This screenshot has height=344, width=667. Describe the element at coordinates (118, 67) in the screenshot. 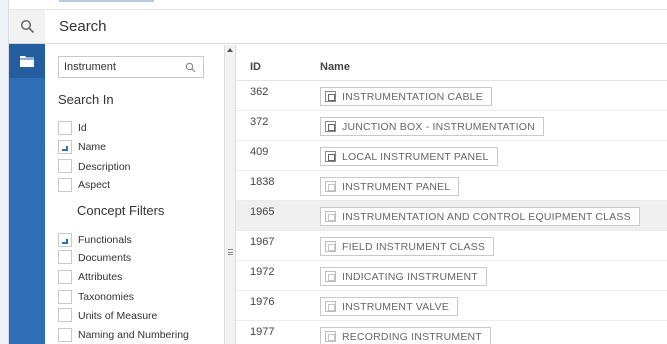

I see `search-input` at that location.